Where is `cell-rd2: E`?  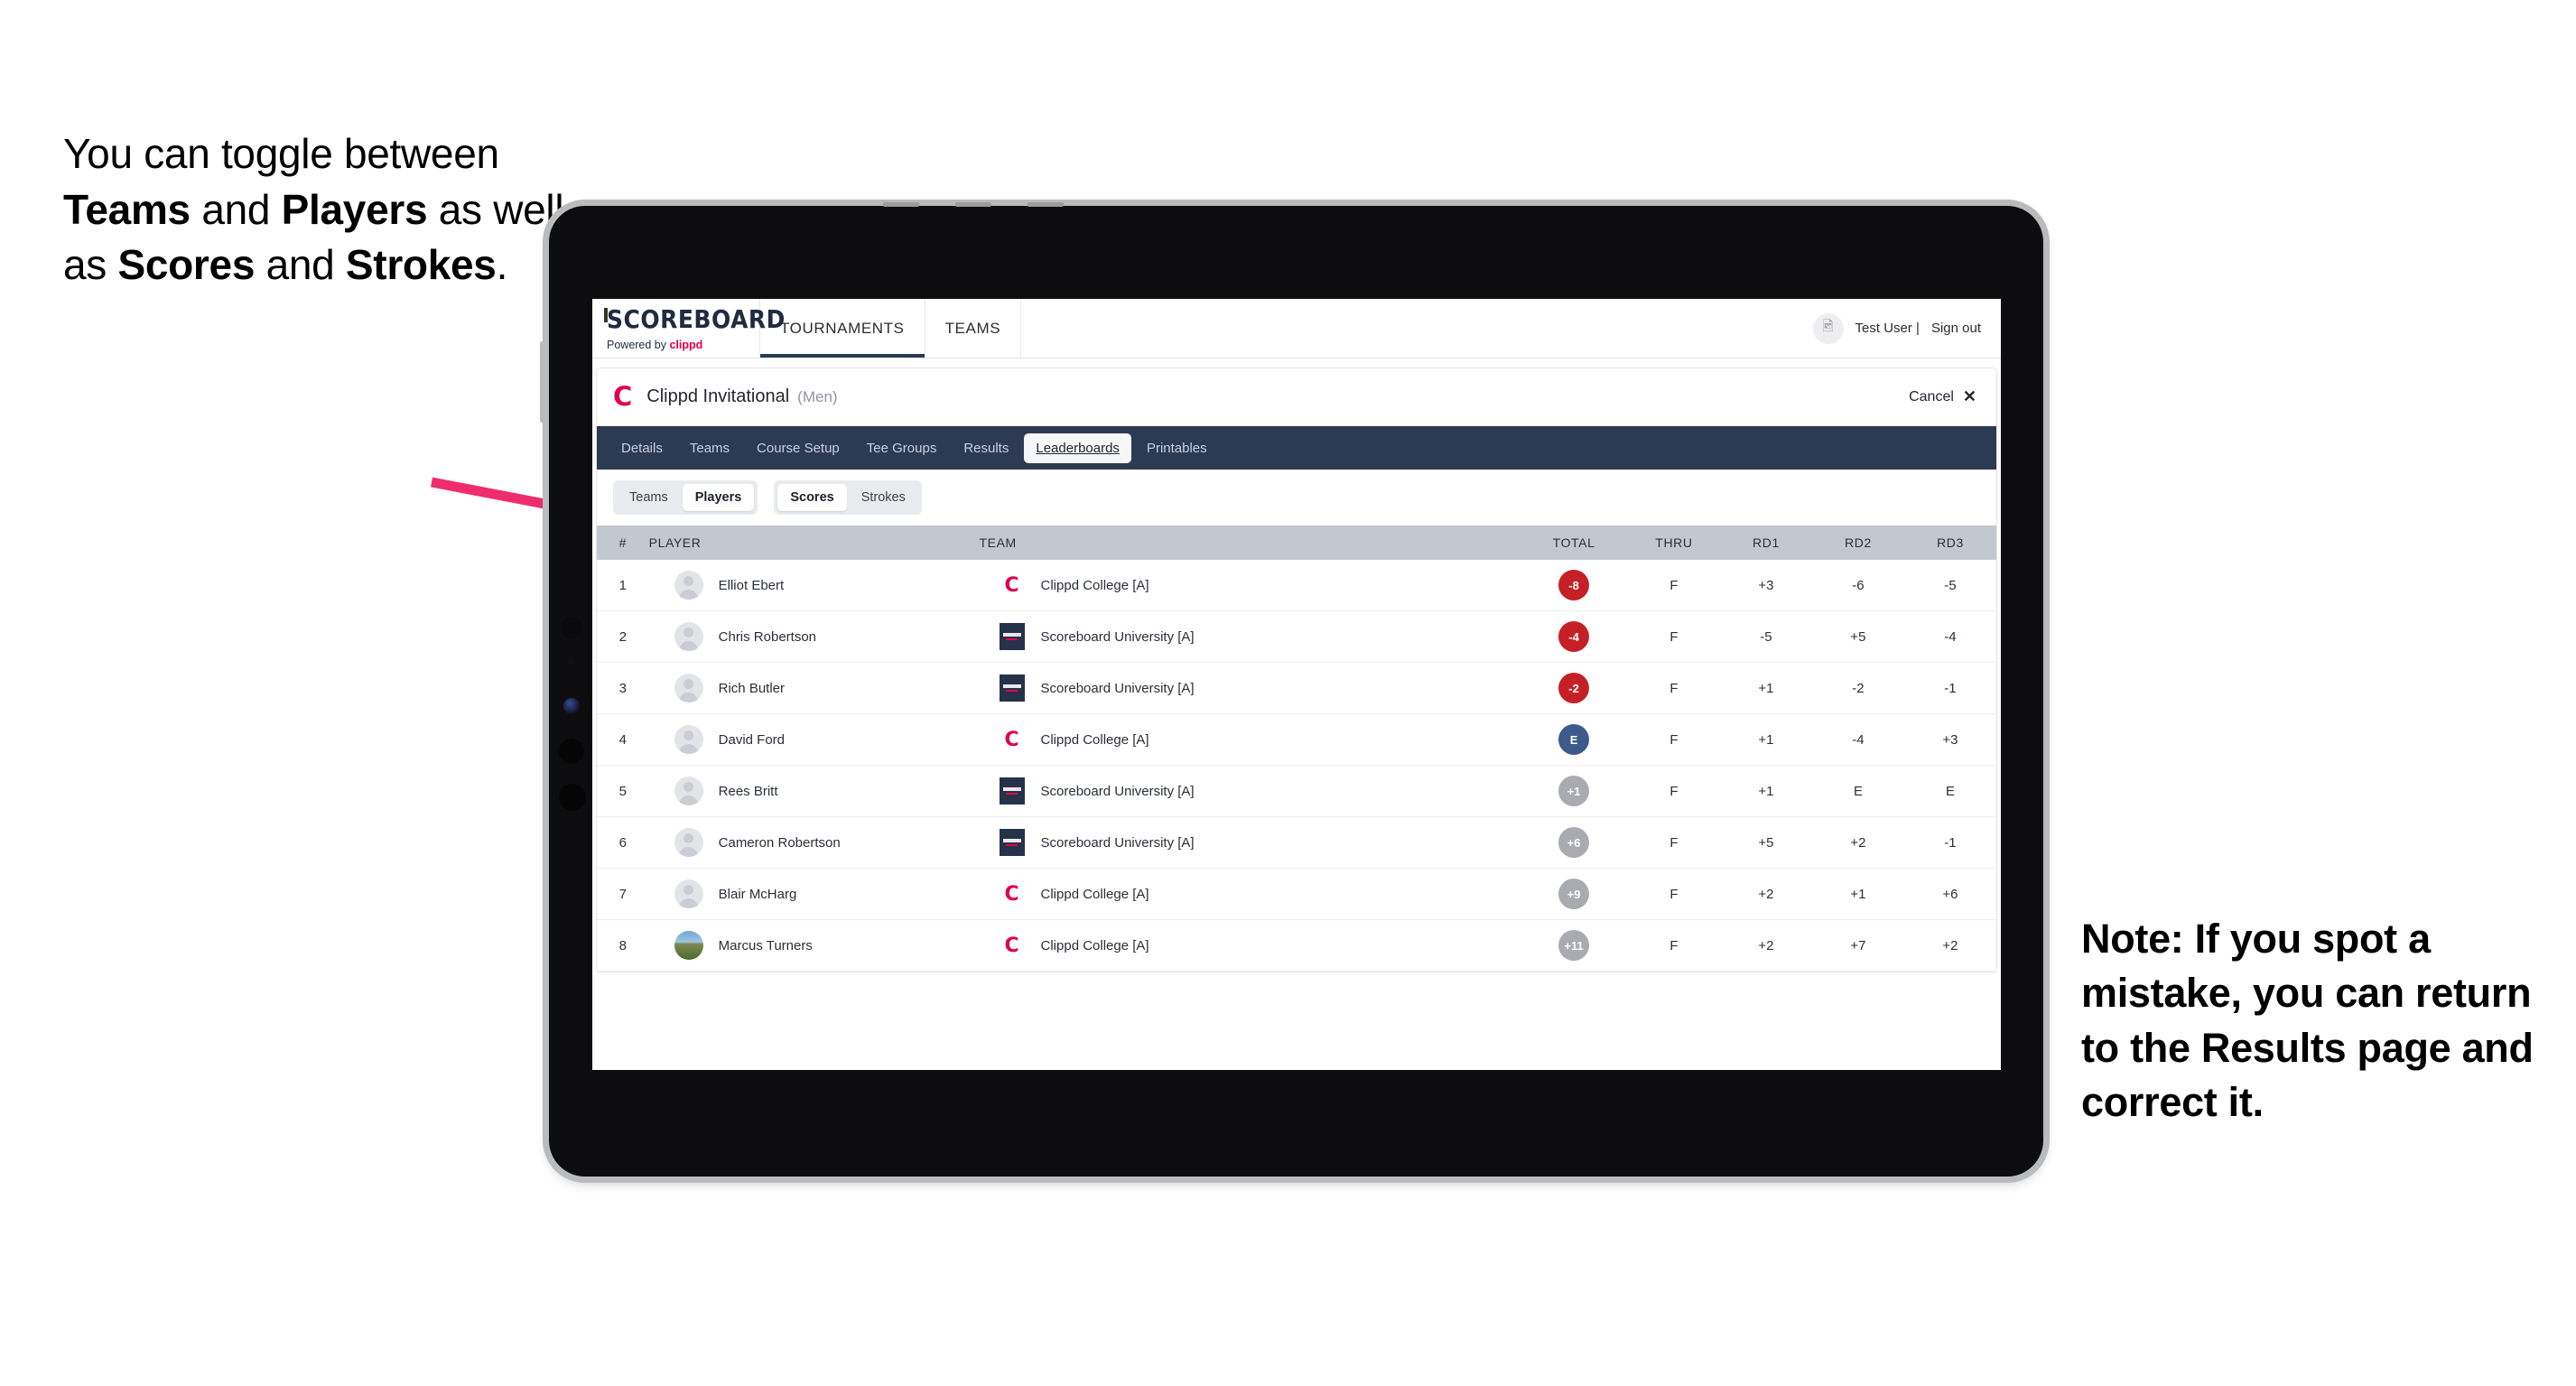 cell-rd2: E is located at coordinates (1857, 791).